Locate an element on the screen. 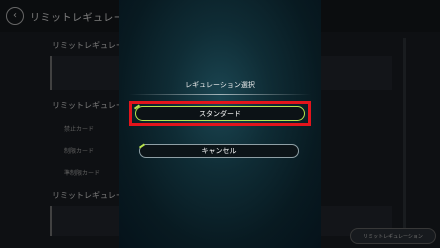 The image size is (440, 248). list-item: 禁止カード is located at coordinates (79, 129).